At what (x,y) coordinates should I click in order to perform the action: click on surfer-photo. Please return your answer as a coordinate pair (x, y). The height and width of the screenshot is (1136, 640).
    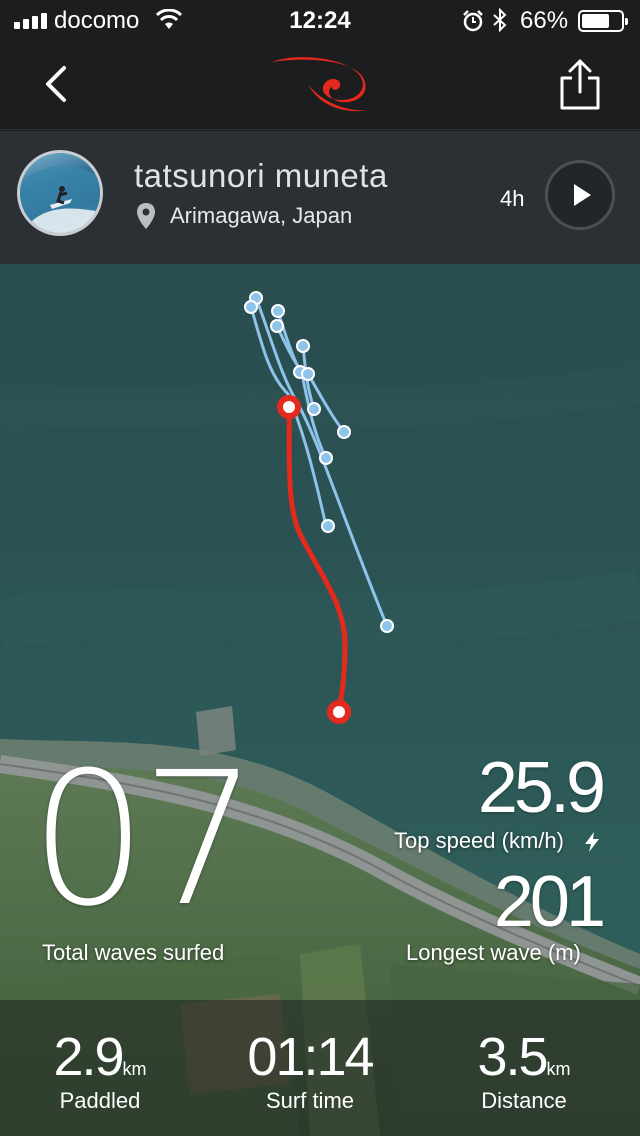
    Looking at the image, I should click on (60, 199).